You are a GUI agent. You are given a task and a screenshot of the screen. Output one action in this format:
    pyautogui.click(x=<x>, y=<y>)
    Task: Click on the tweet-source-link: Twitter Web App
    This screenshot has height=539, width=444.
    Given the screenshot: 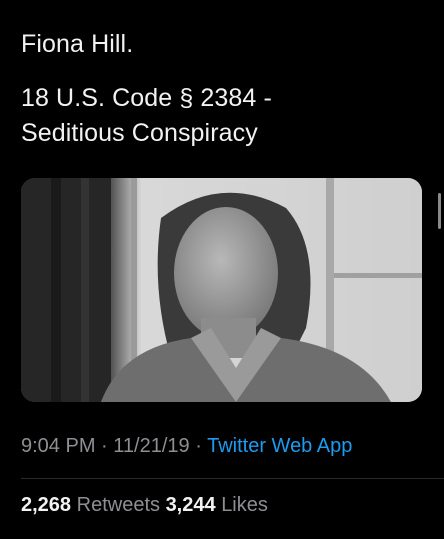 What is the action you would take?
    pyautogui.click(x=279, y=446)
    